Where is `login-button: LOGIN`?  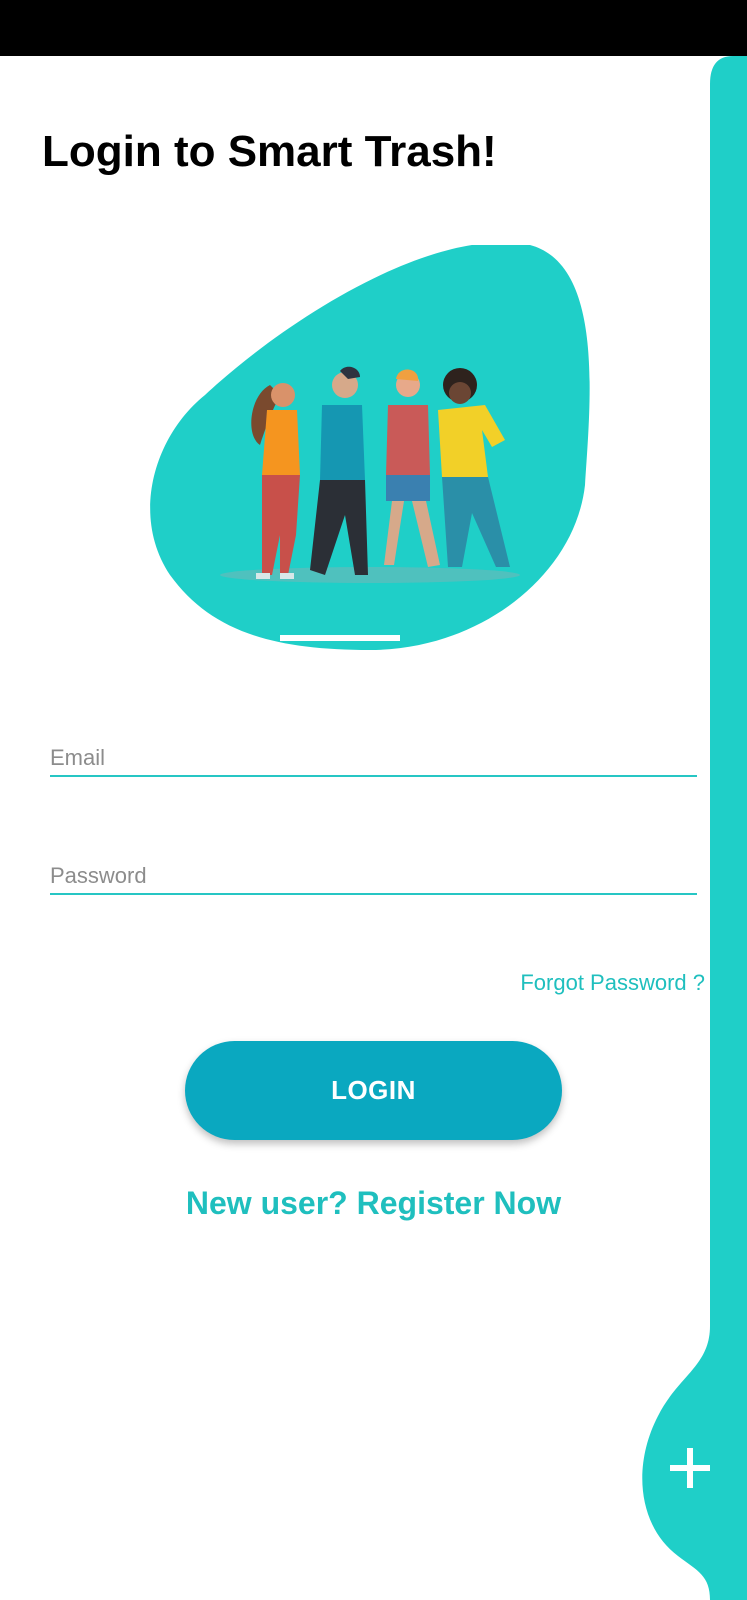
login-button: LOGIN is located at coordinates (373, 1090).